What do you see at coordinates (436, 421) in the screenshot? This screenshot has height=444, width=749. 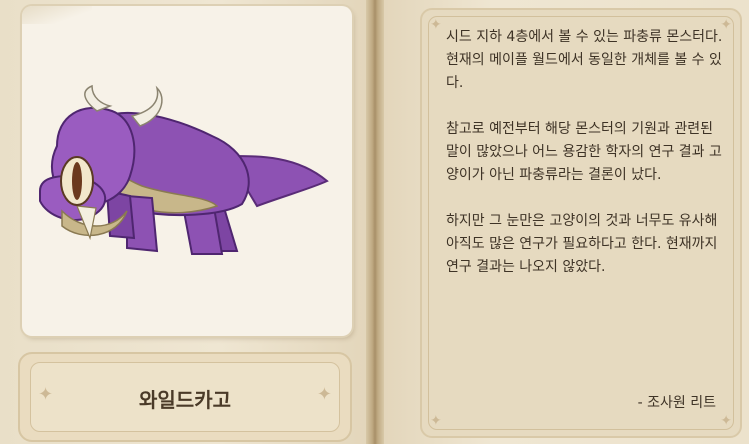 I see `corner-star-bl-icon: ✦` at bounding box center [436, 421].